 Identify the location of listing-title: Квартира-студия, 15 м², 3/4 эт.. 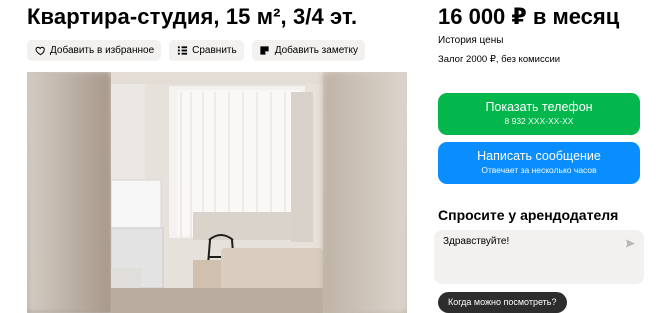
(192, 16).